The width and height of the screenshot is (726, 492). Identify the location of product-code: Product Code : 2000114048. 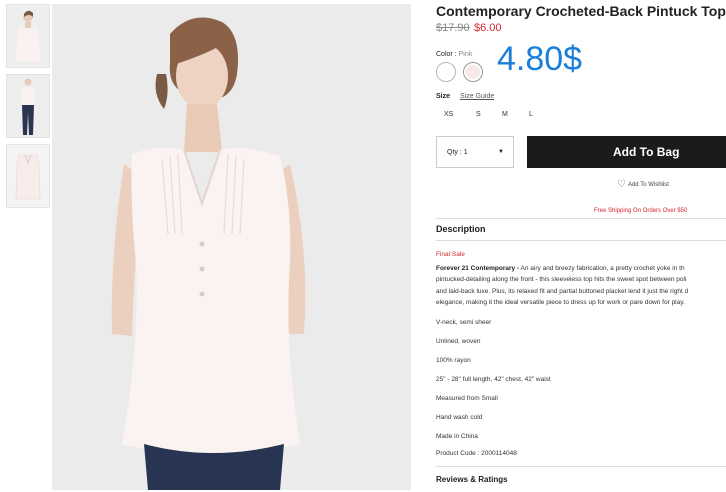
(476, 453).